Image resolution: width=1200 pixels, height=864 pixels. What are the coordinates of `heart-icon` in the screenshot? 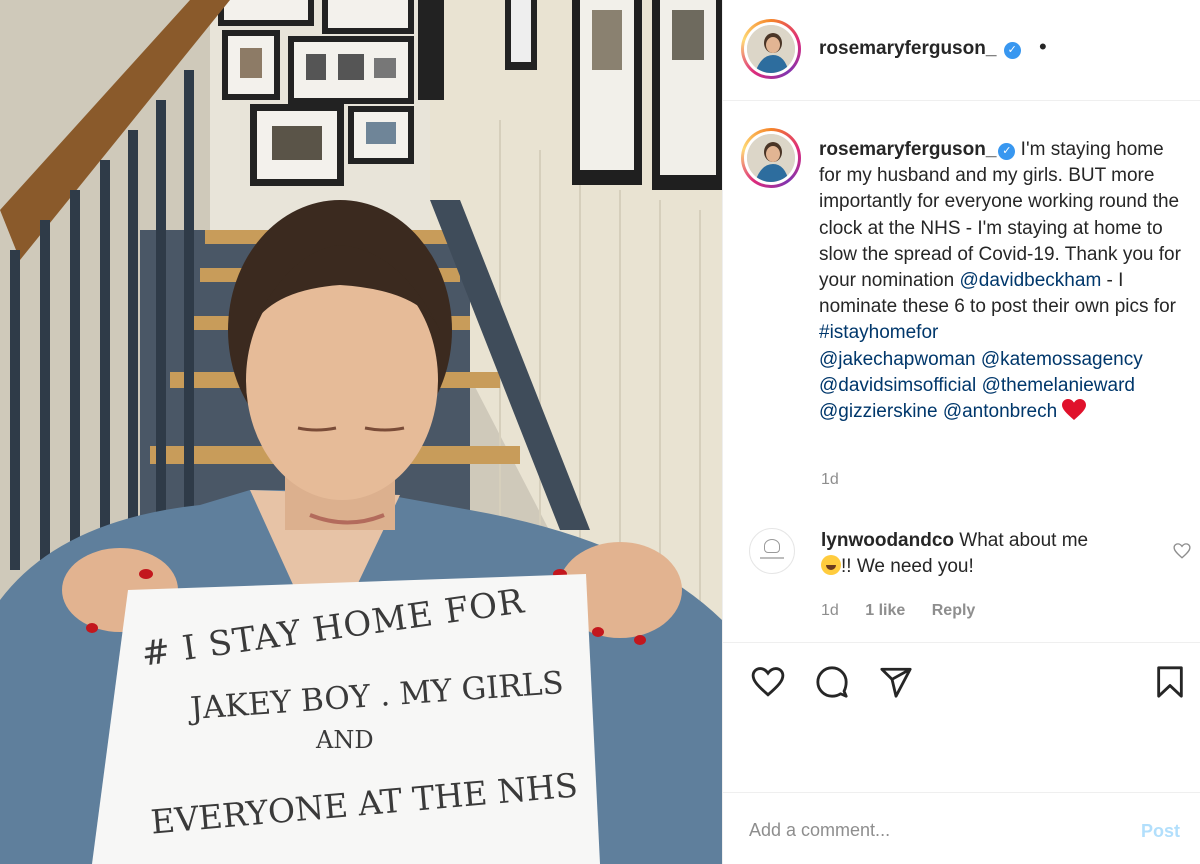 It's located at (768, 682).